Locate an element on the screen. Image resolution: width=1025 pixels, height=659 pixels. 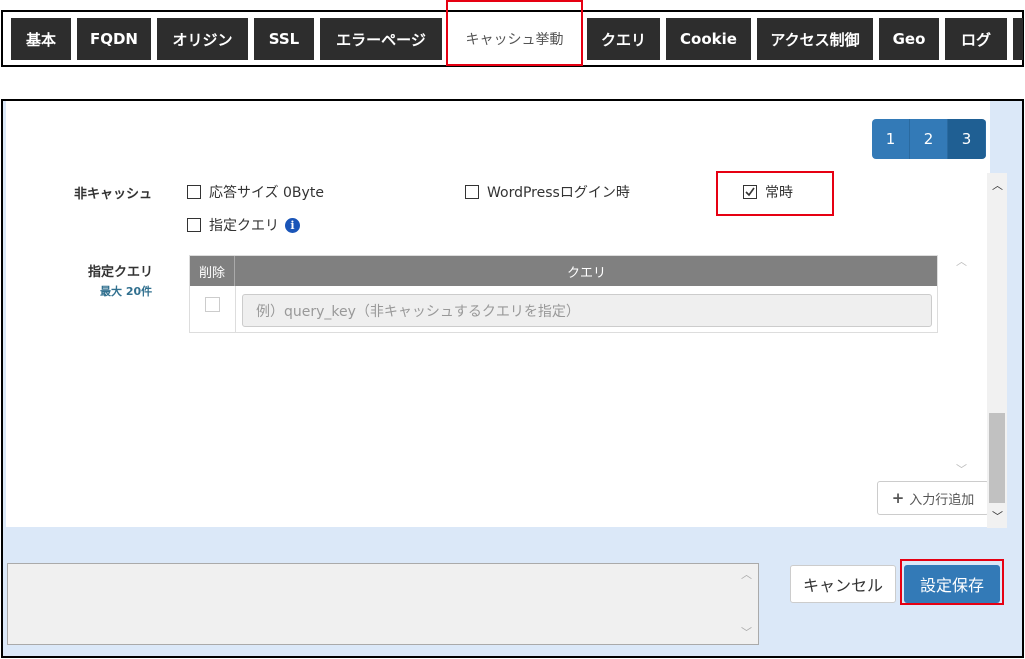
option-always: 常時 is located at coordinates (768, 192).